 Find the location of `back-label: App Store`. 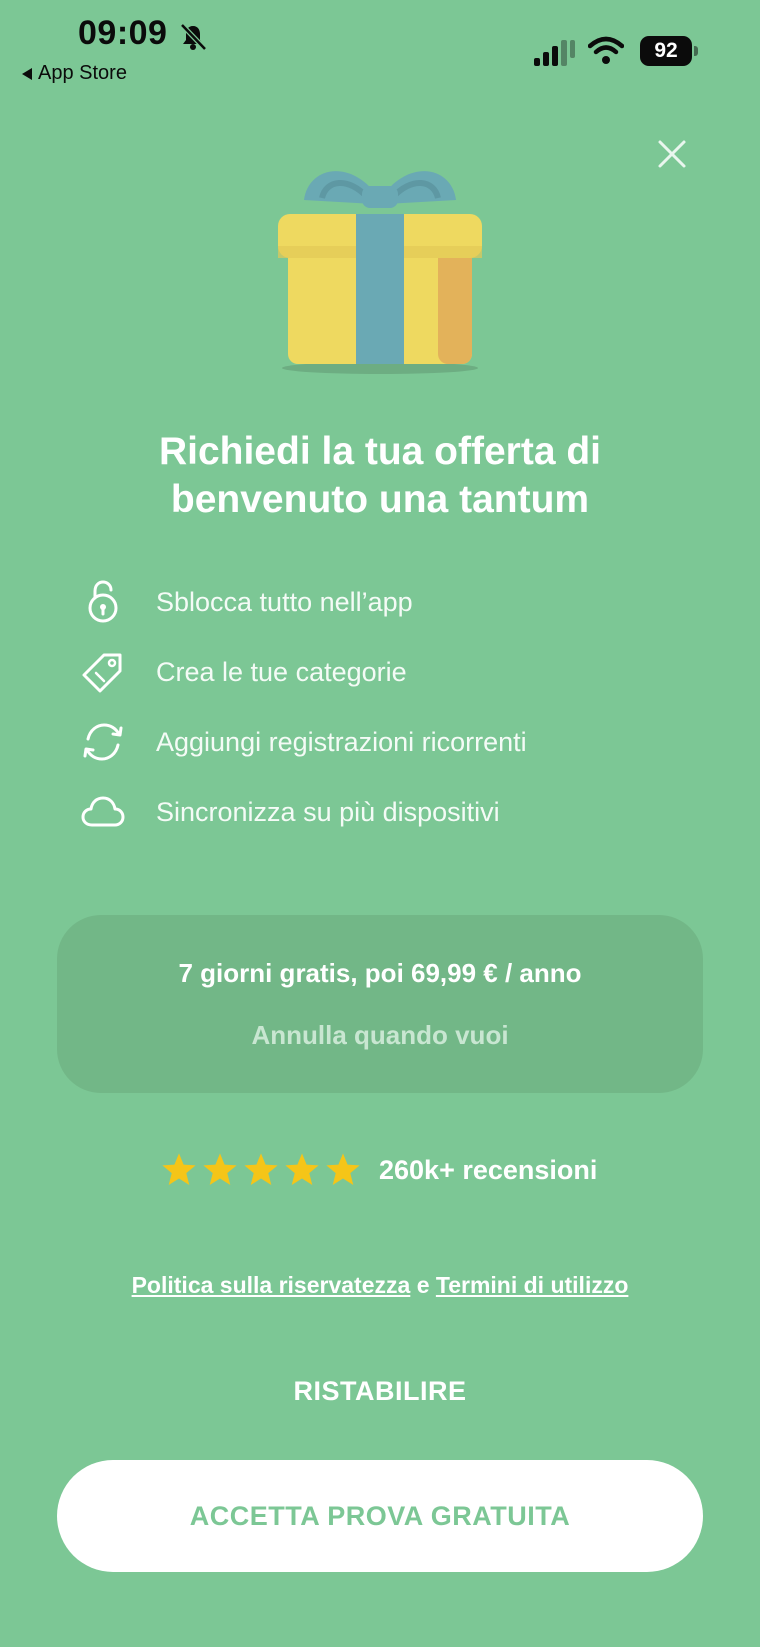

back-label: App Store is located at coordinates (82, 73).